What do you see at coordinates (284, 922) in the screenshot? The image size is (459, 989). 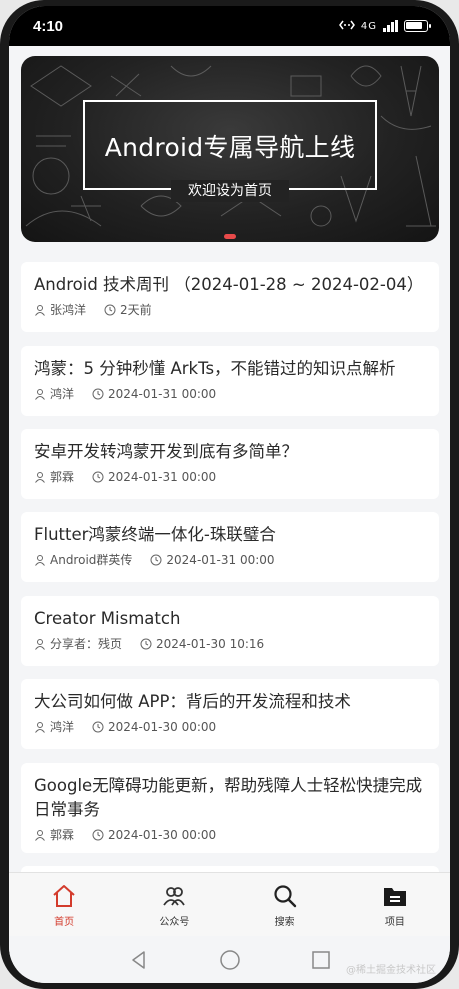 I see `tab-label: 搜索` at bounding box center [284, 922].